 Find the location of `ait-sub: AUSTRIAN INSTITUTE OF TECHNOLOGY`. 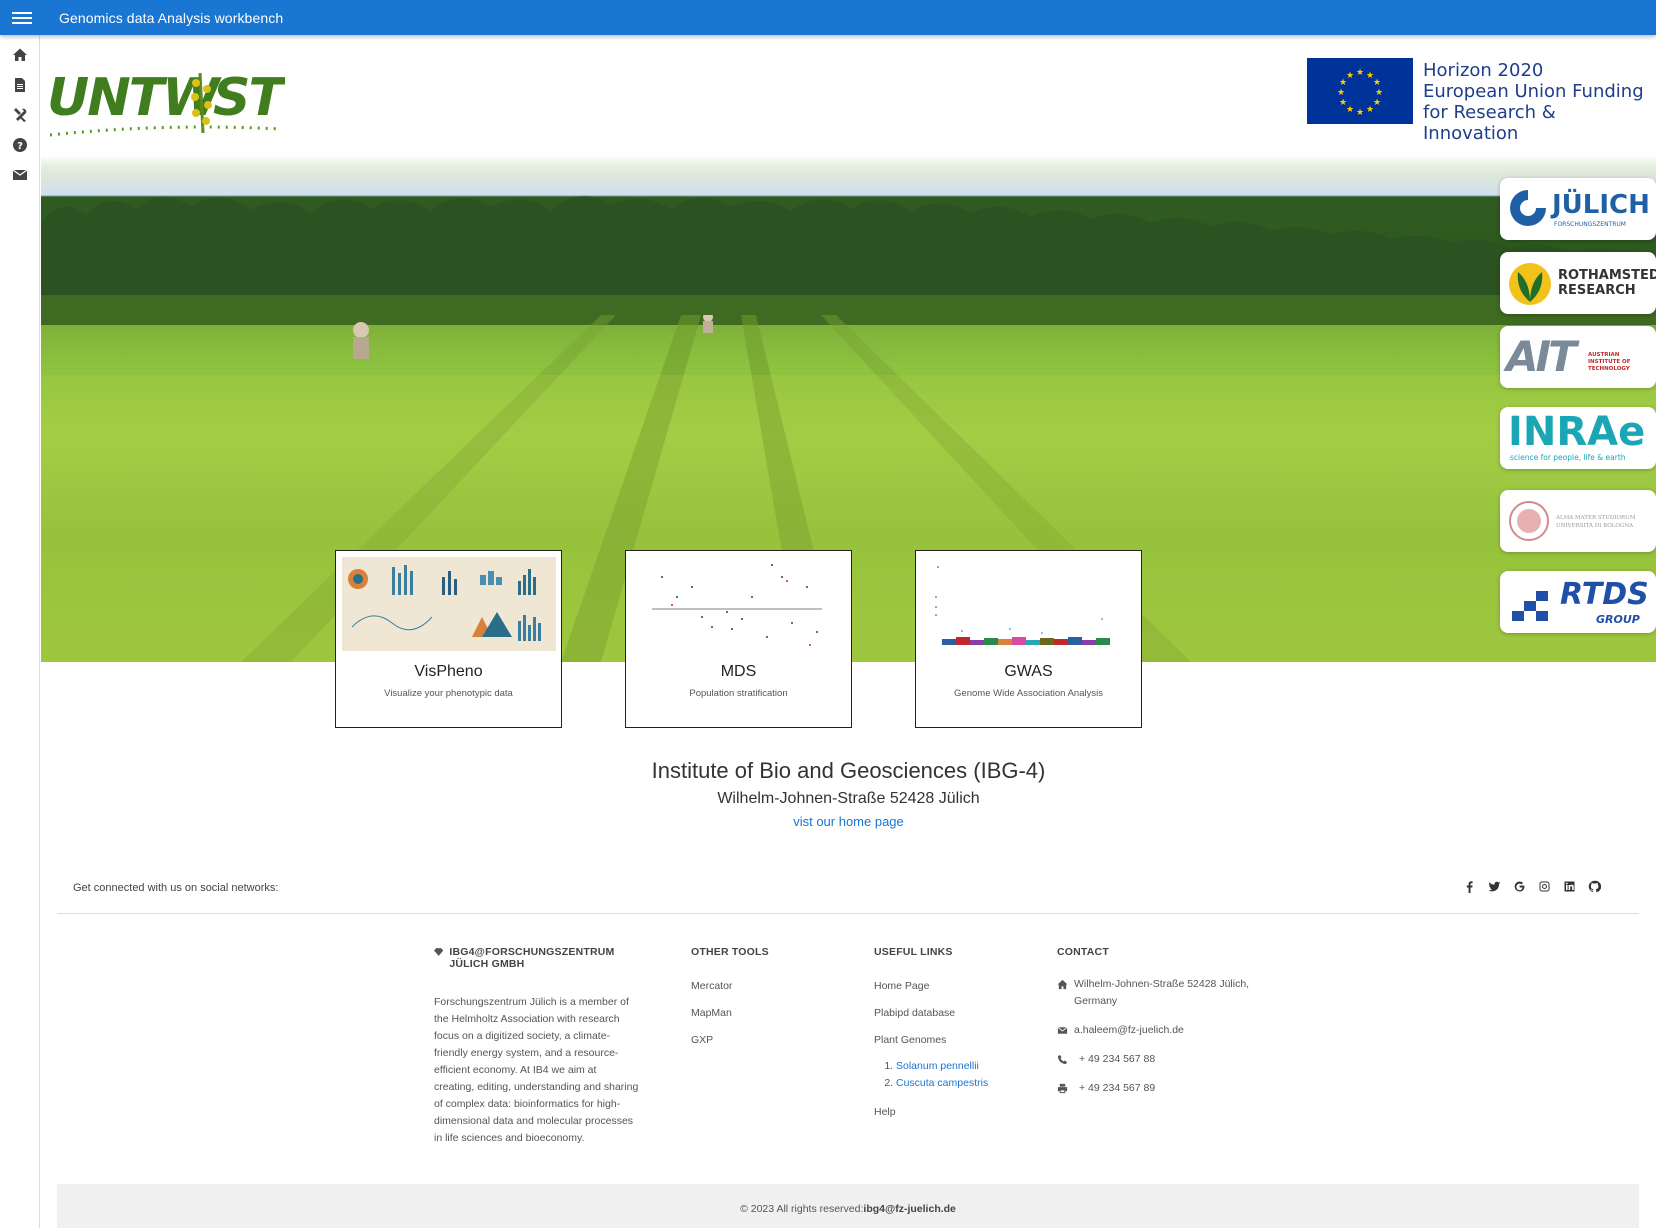

ait-sub: AUSTRIAN INSTITUTE OF TECHNOLOGY is located at coordinates (1609, 362).